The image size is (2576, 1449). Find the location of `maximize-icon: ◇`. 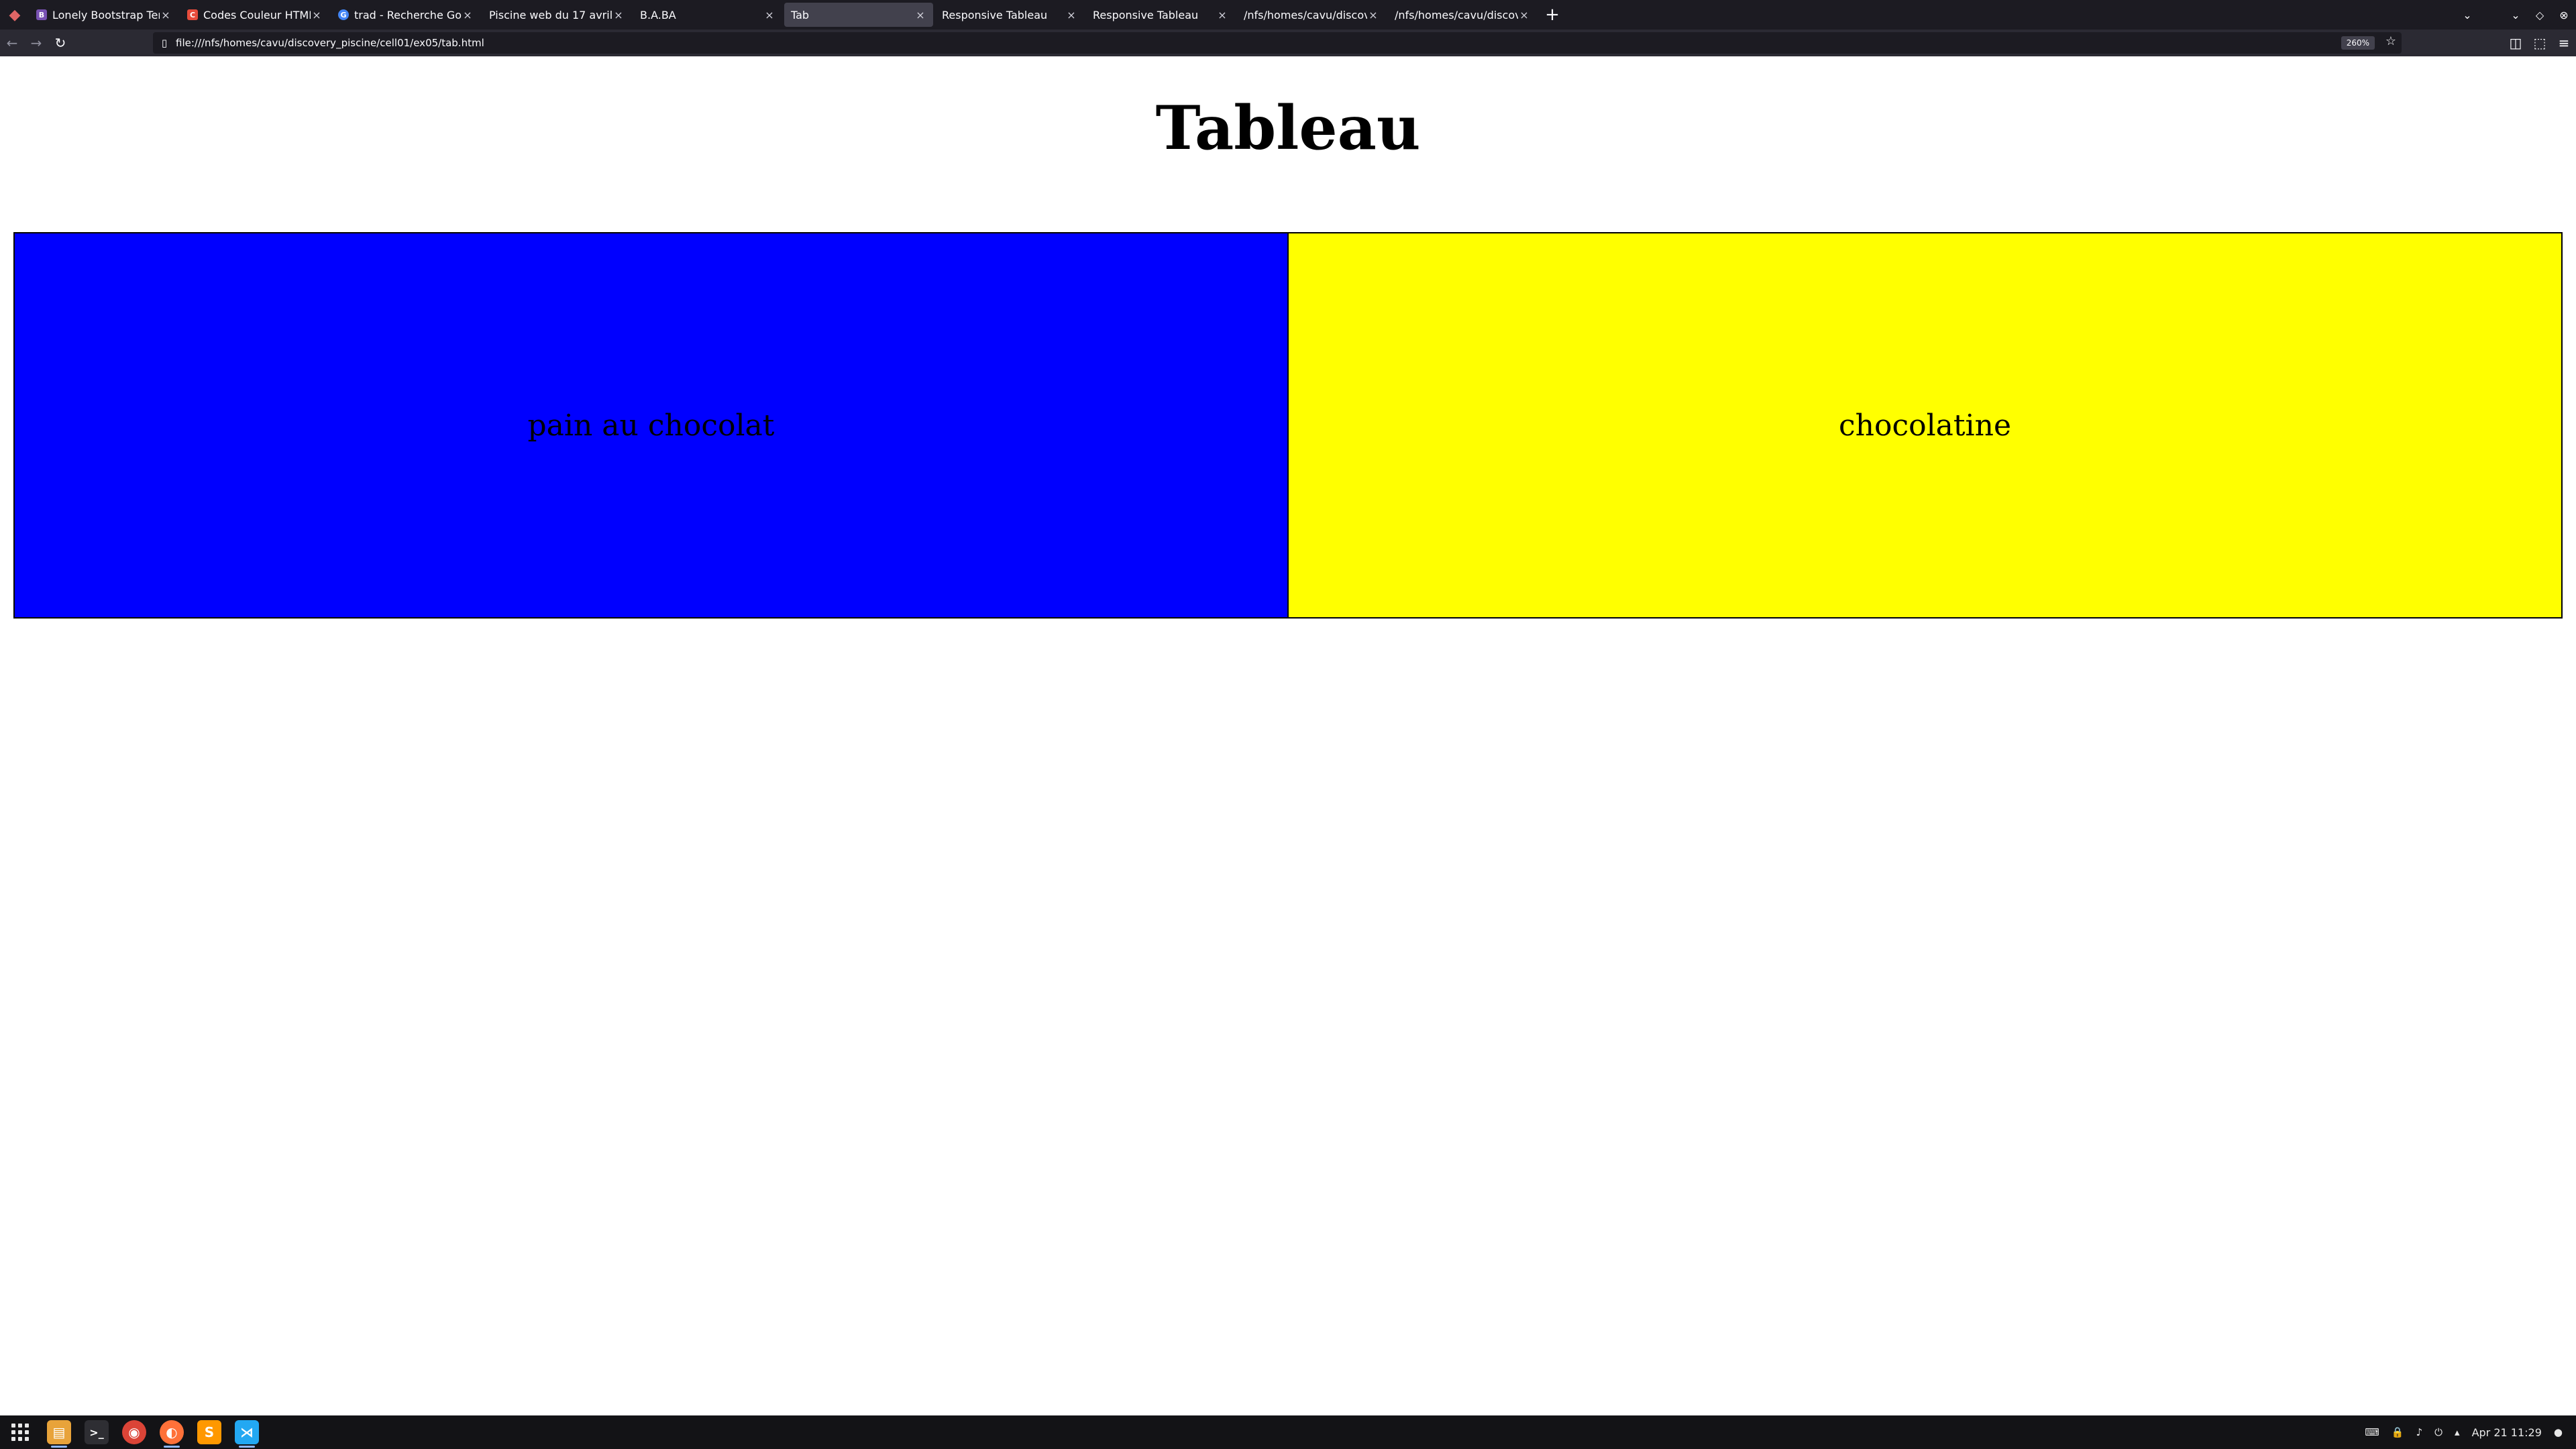

maximize-icon: ◇ is located at coordinates (2540, 15).